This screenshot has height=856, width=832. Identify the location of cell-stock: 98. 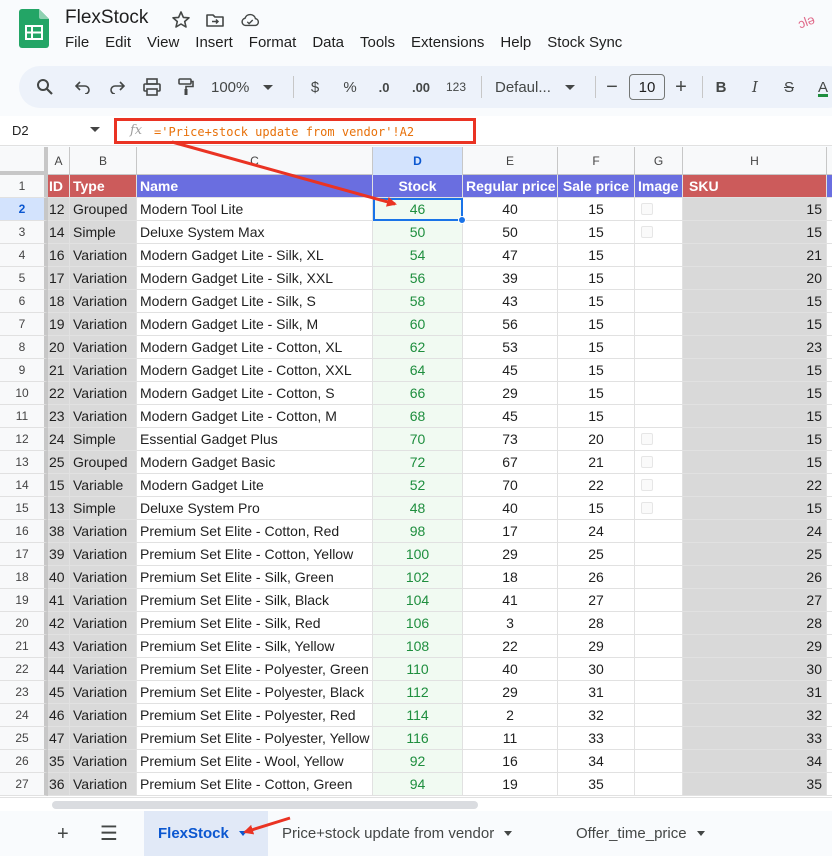
(418, 531).